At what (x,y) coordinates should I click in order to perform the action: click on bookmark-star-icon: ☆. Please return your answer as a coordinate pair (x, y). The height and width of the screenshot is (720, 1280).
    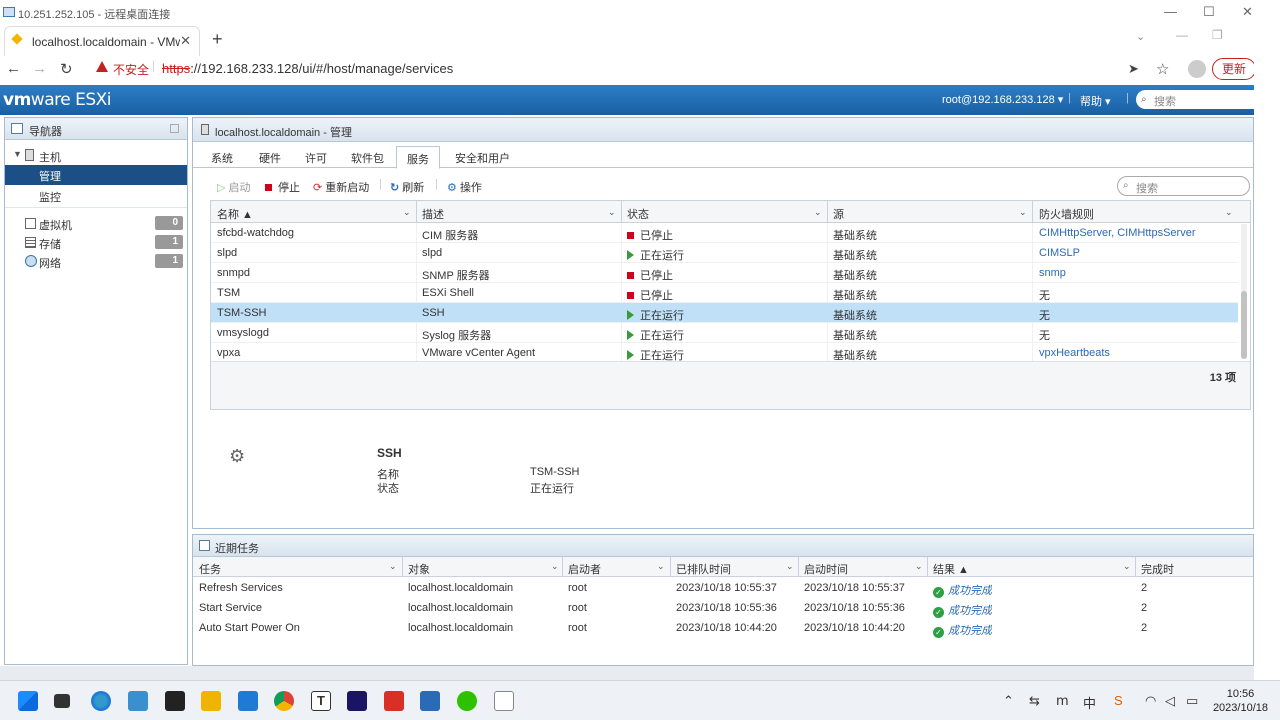
    Looking at the image, I should click on (1162, 69).